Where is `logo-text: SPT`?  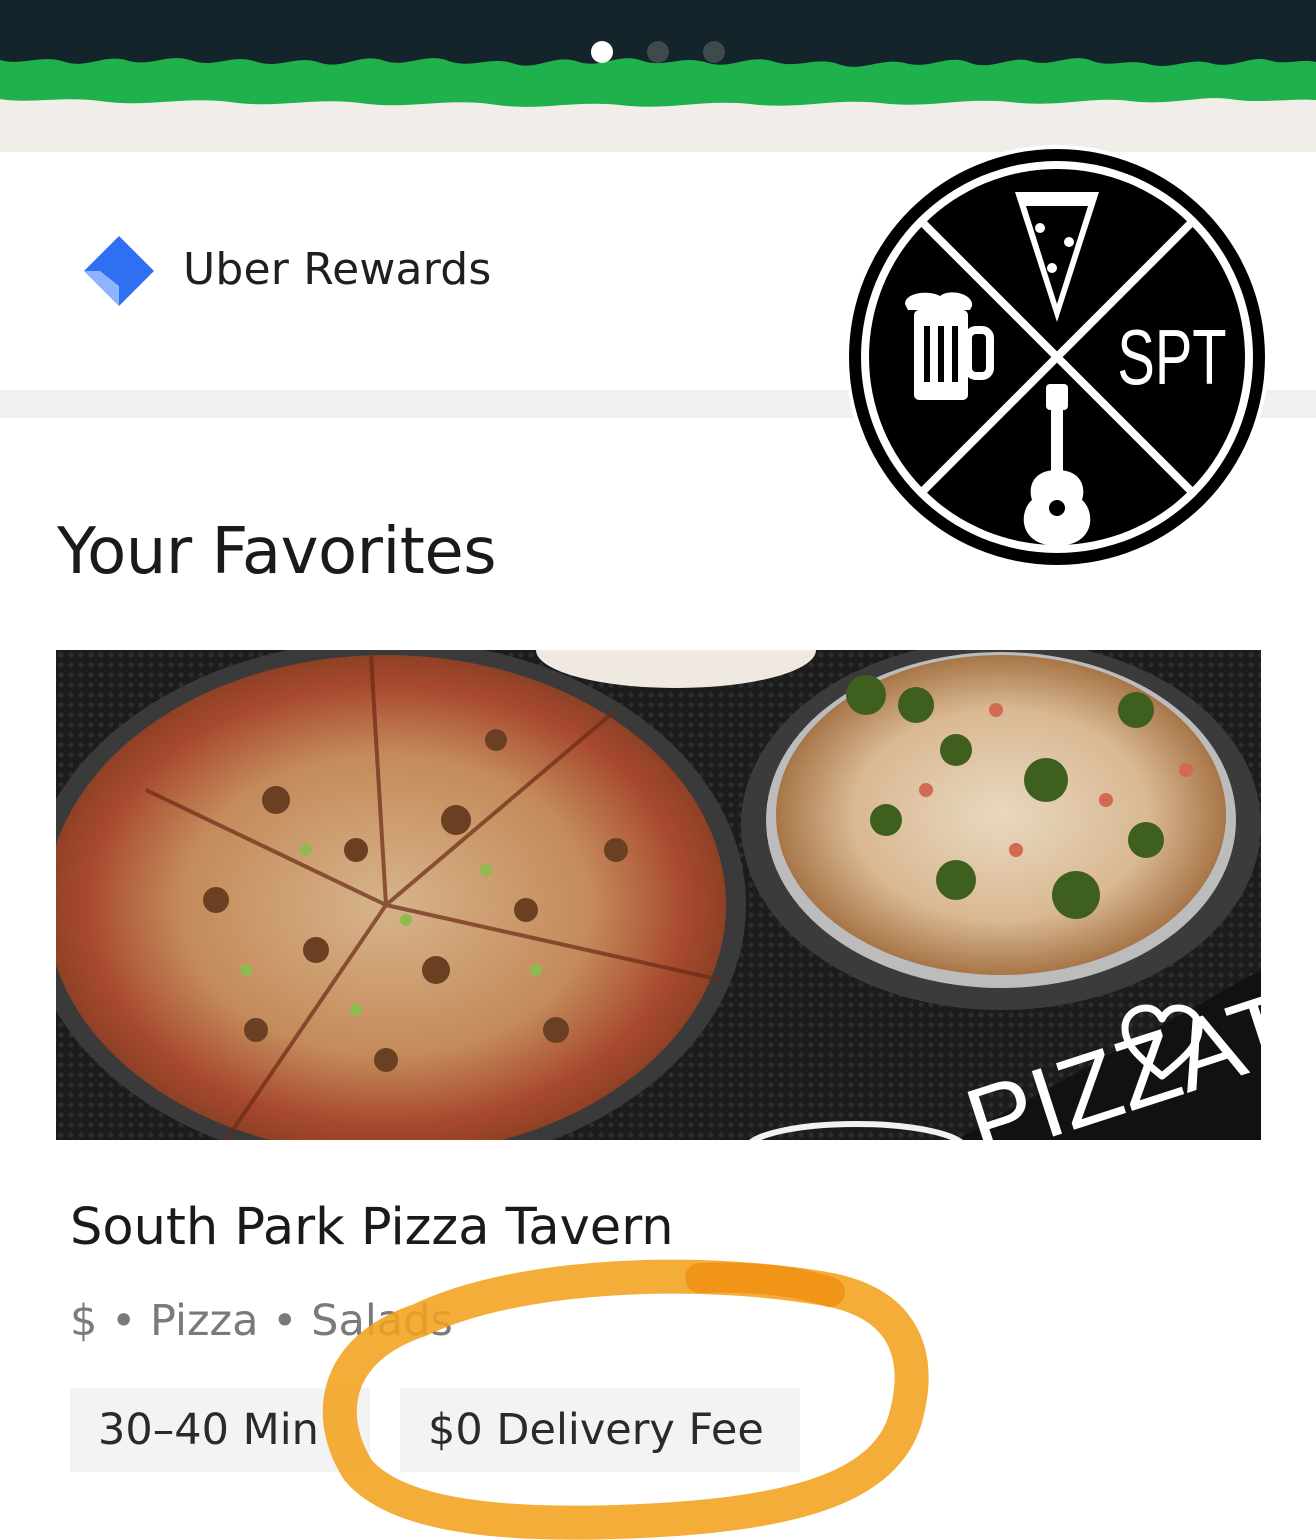 logo-text: SPT is located at coordinates (1171, 357).